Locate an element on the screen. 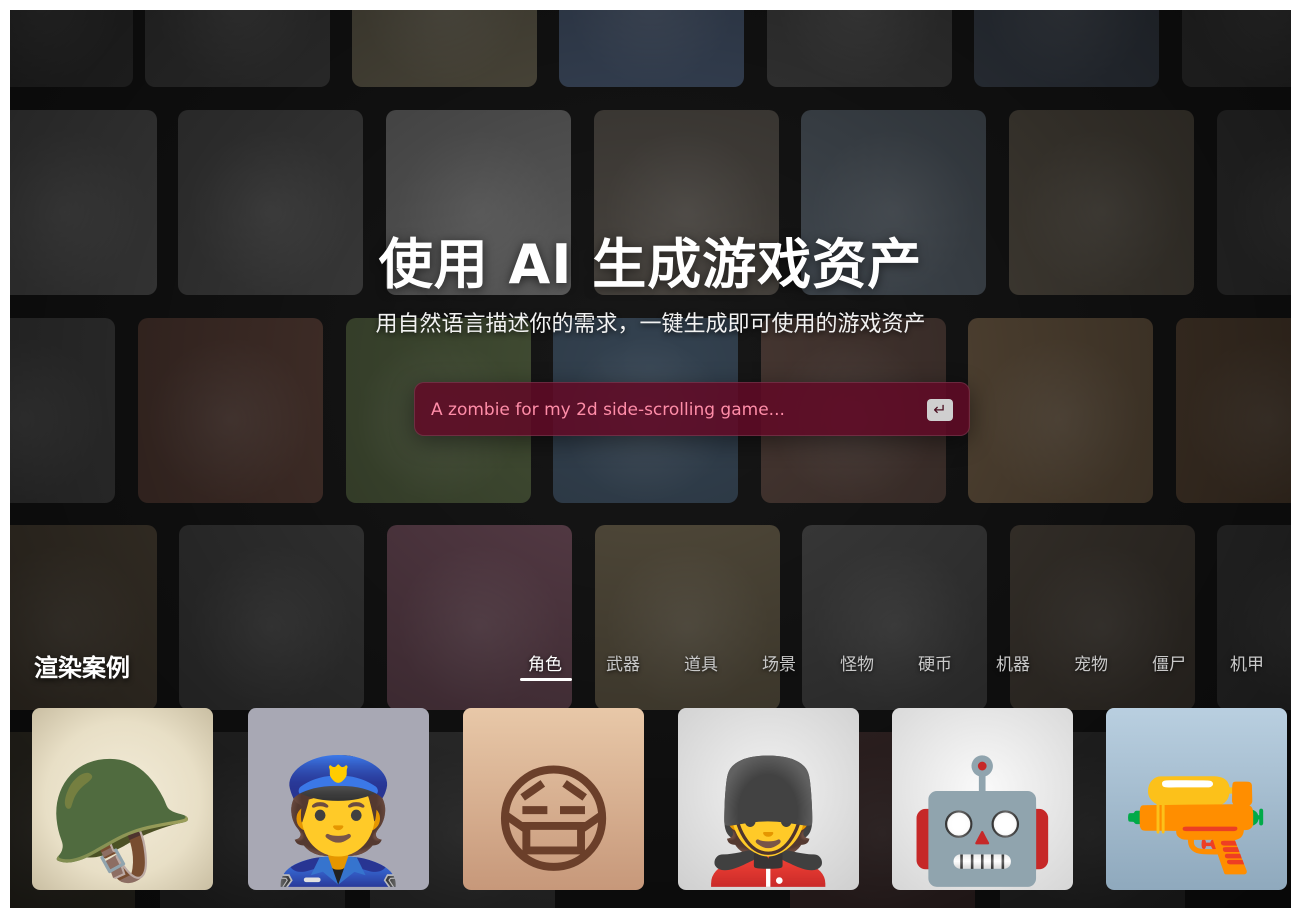 This screenshot has height=908, width=1291. showcase-title: 渲染案例 is located at coordinates (82, 668).